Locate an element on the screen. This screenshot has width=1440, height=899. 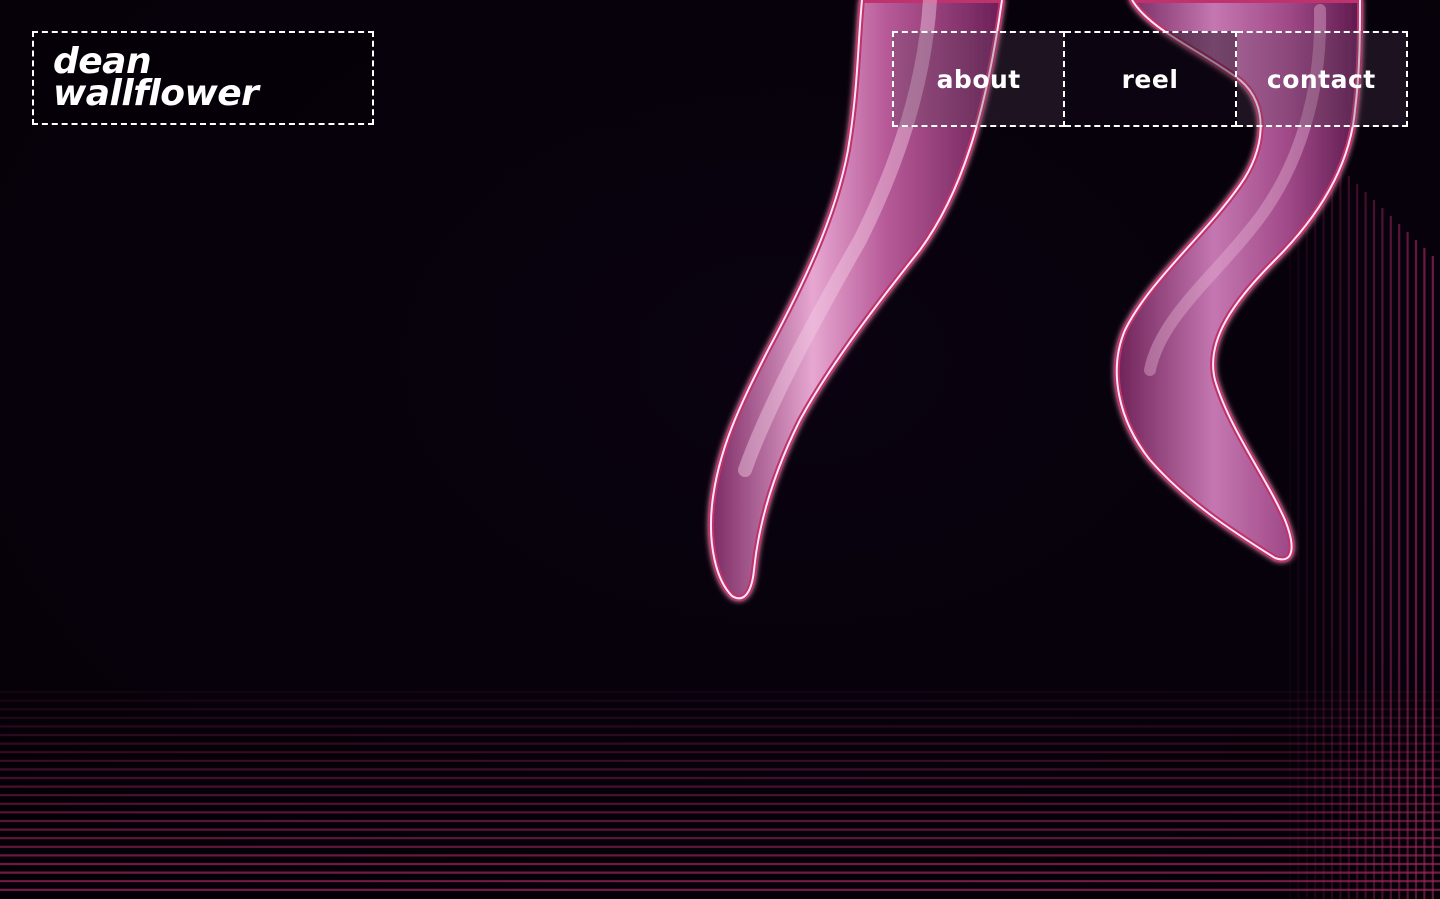
nav-item-label: about is located at coordinates (978, 79).